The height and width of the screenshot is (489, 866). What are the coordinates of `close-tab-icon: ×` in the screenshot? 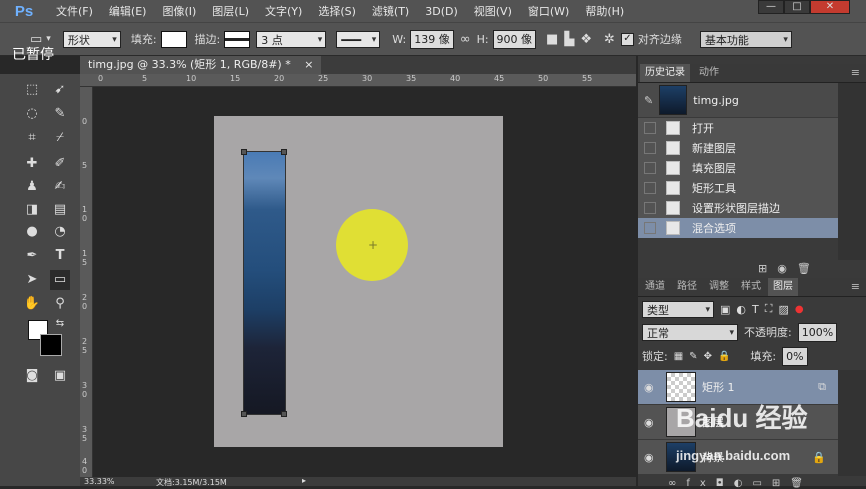 It's located at (308, 64).